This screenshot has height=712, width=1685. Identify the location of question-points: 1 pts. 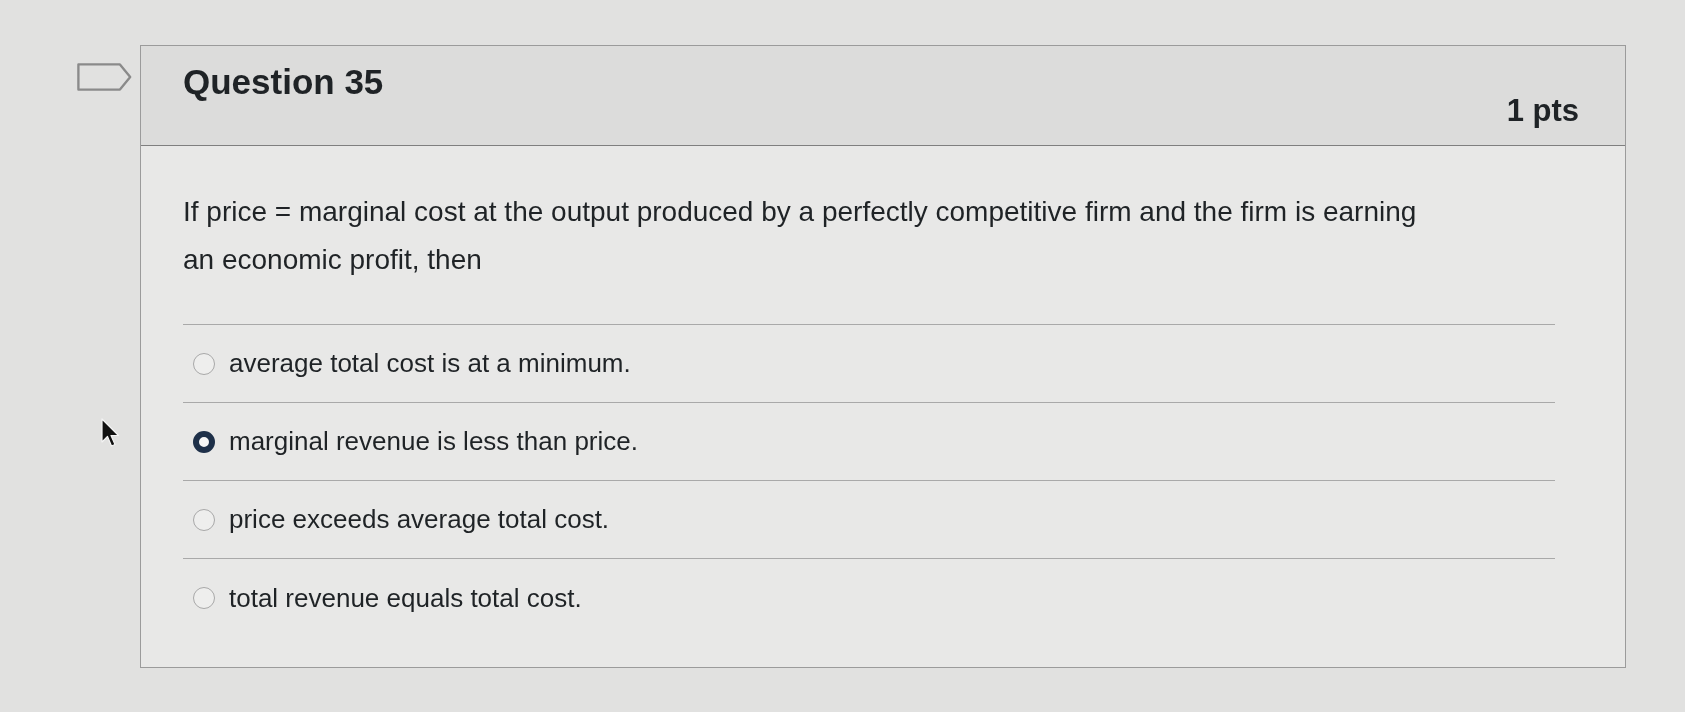
(1542, 111).